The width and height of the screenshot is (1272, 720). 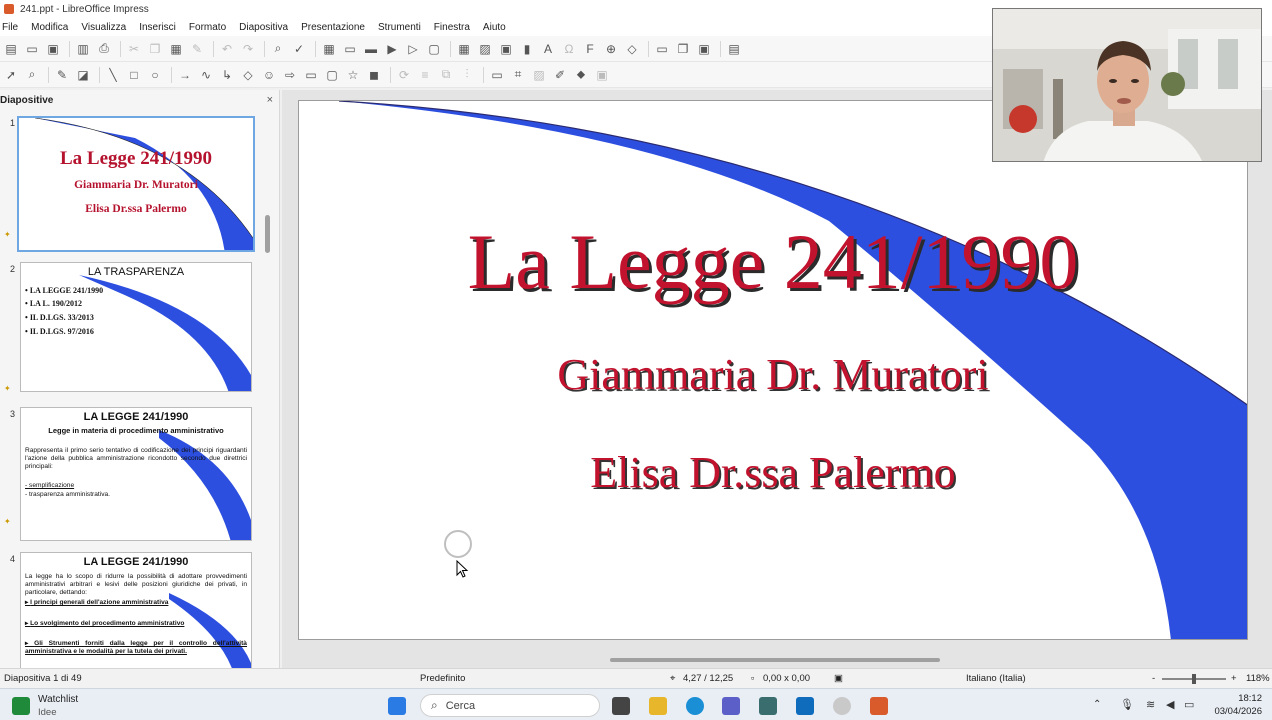 What do you see at coordinates (248, 49) in the screenshot?
I see `redo-icon: ↷` at bounding box center [248, 49].